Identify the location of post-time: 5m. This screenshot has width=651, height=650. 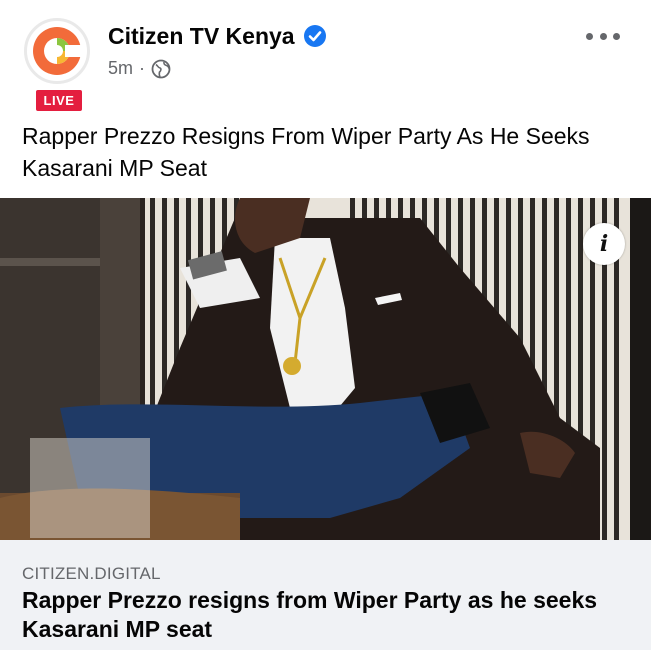
(120, 68).